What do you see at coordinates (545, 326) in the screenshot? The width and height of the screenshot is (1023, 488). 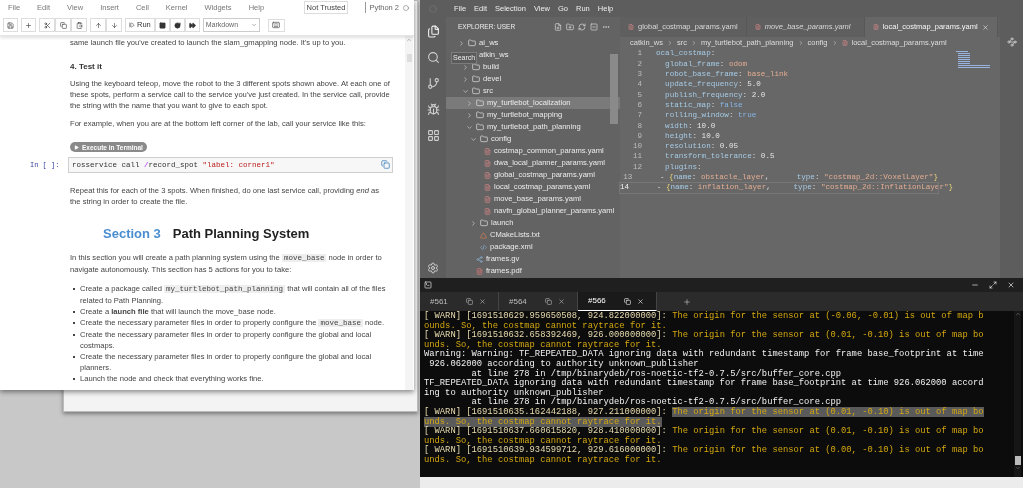 I see `terminal-line: ounds. So, the costmap cannot raytrace for it.` at bounding box center [545, 326].